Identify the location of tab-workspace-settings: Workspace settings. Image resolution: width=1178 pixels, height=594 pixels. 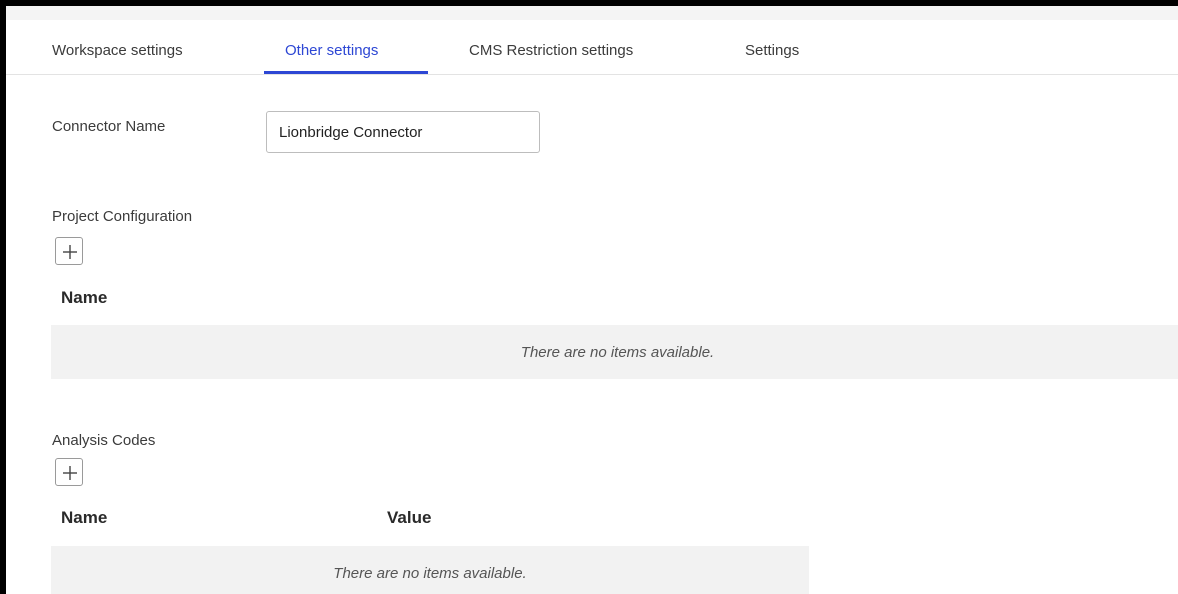
(117, 47).